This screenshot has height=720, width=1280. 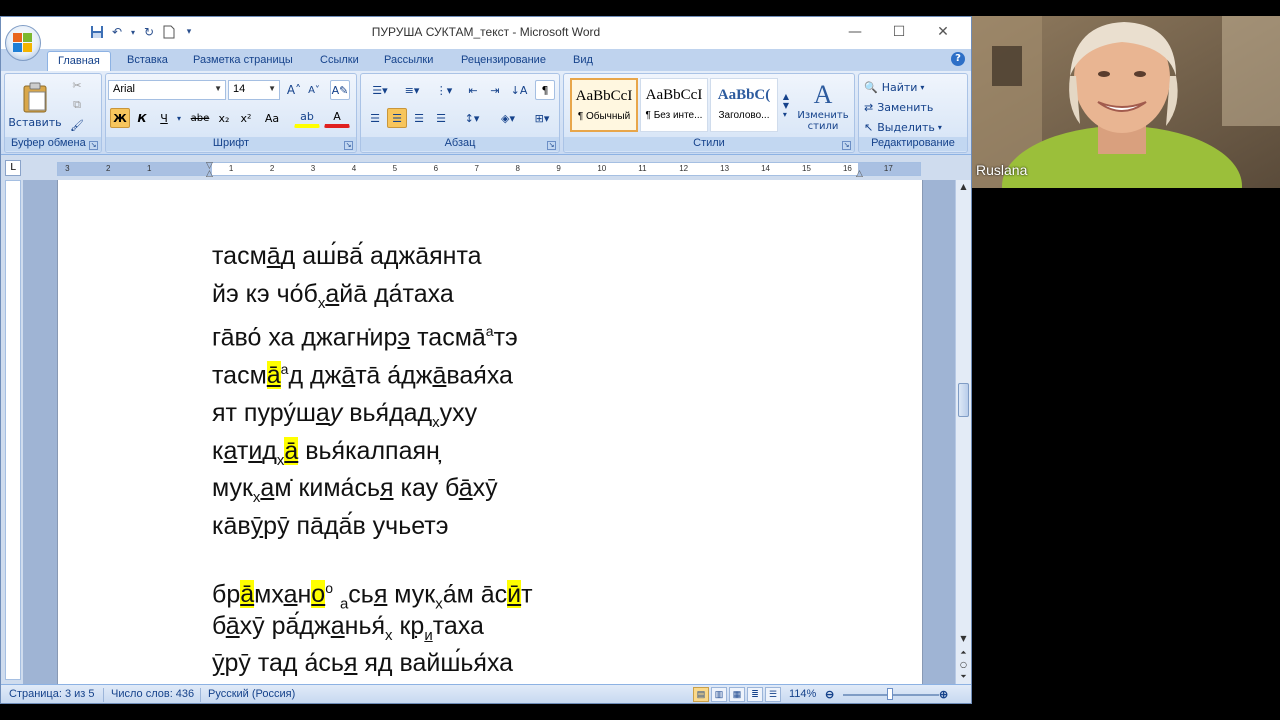 I want to click on subscript-button: x₂, so click(x=224, y=118).